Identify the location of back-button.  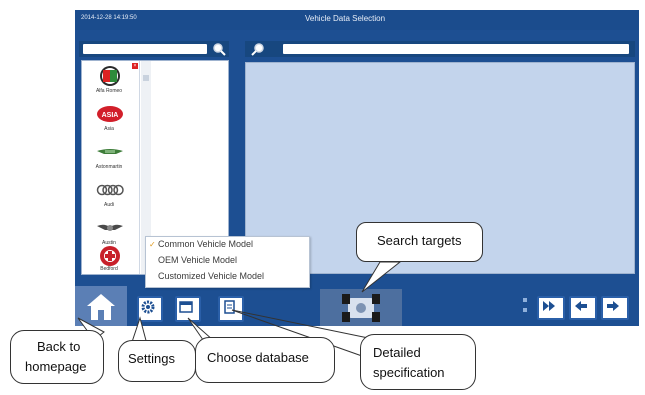
(583, 308).